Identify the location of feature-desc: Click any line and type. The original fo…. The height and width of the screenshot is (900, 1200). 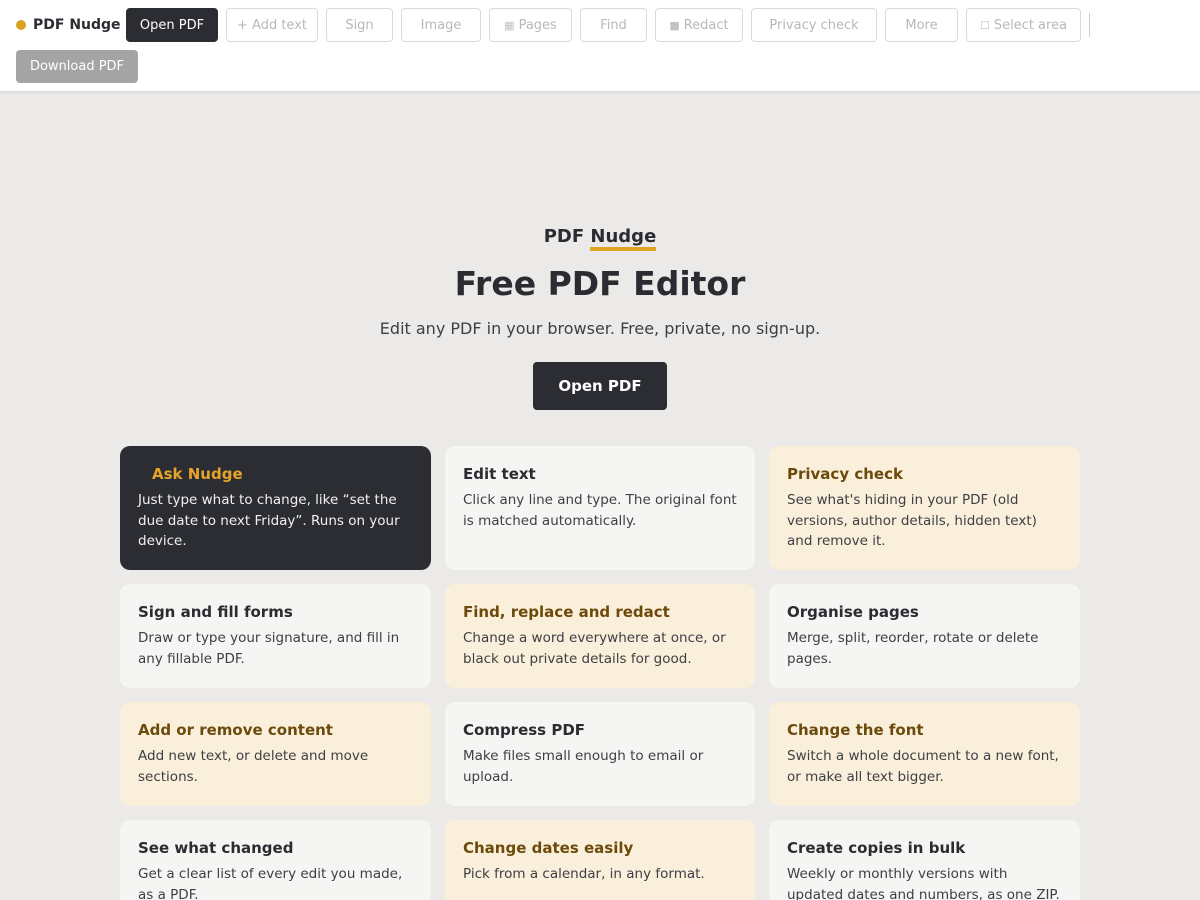
(600, 510).